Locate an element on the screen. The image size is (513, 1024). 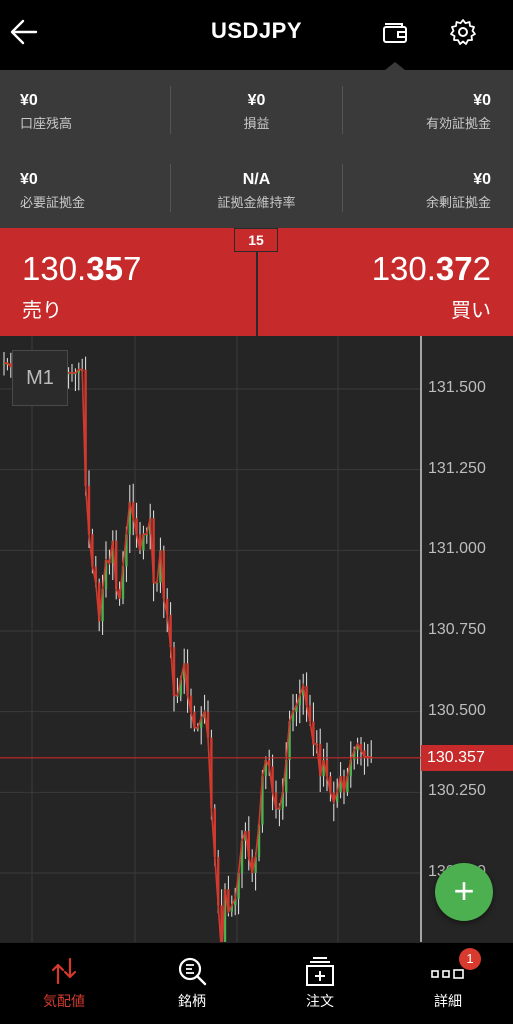
y-axis-tick-label: 131.250 is located at coordinates (457, 468).